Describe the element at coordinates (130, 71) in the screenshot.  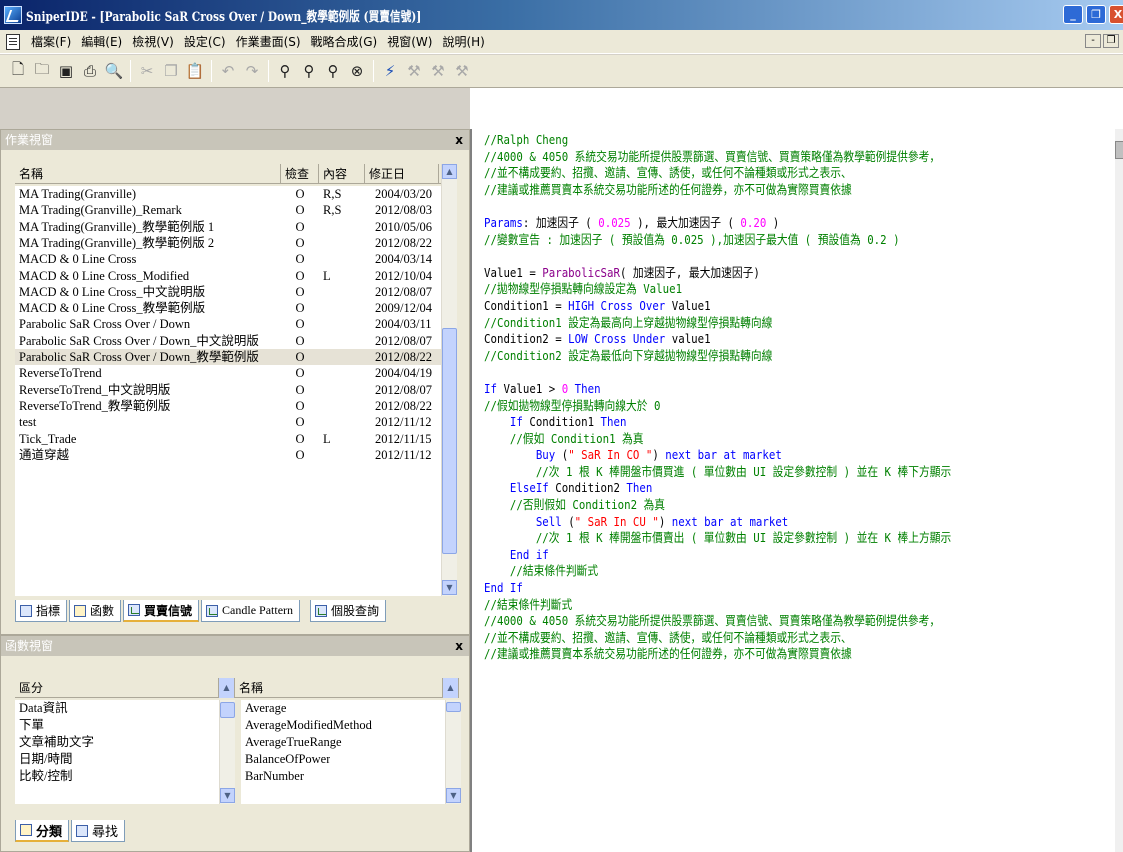
I see `toolbar-separator` at that location.